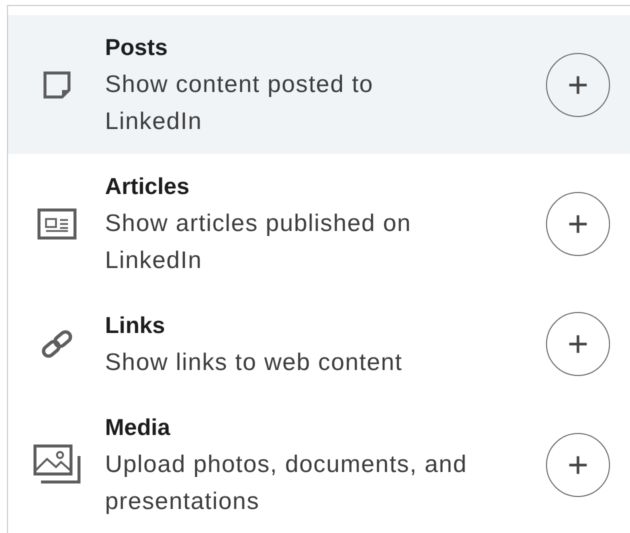 The width and height of the screenshot is (630, 533). Describe the element at coordinates (254, 363) in the screenshot. I see `item-description: Show links to web content` at that location.